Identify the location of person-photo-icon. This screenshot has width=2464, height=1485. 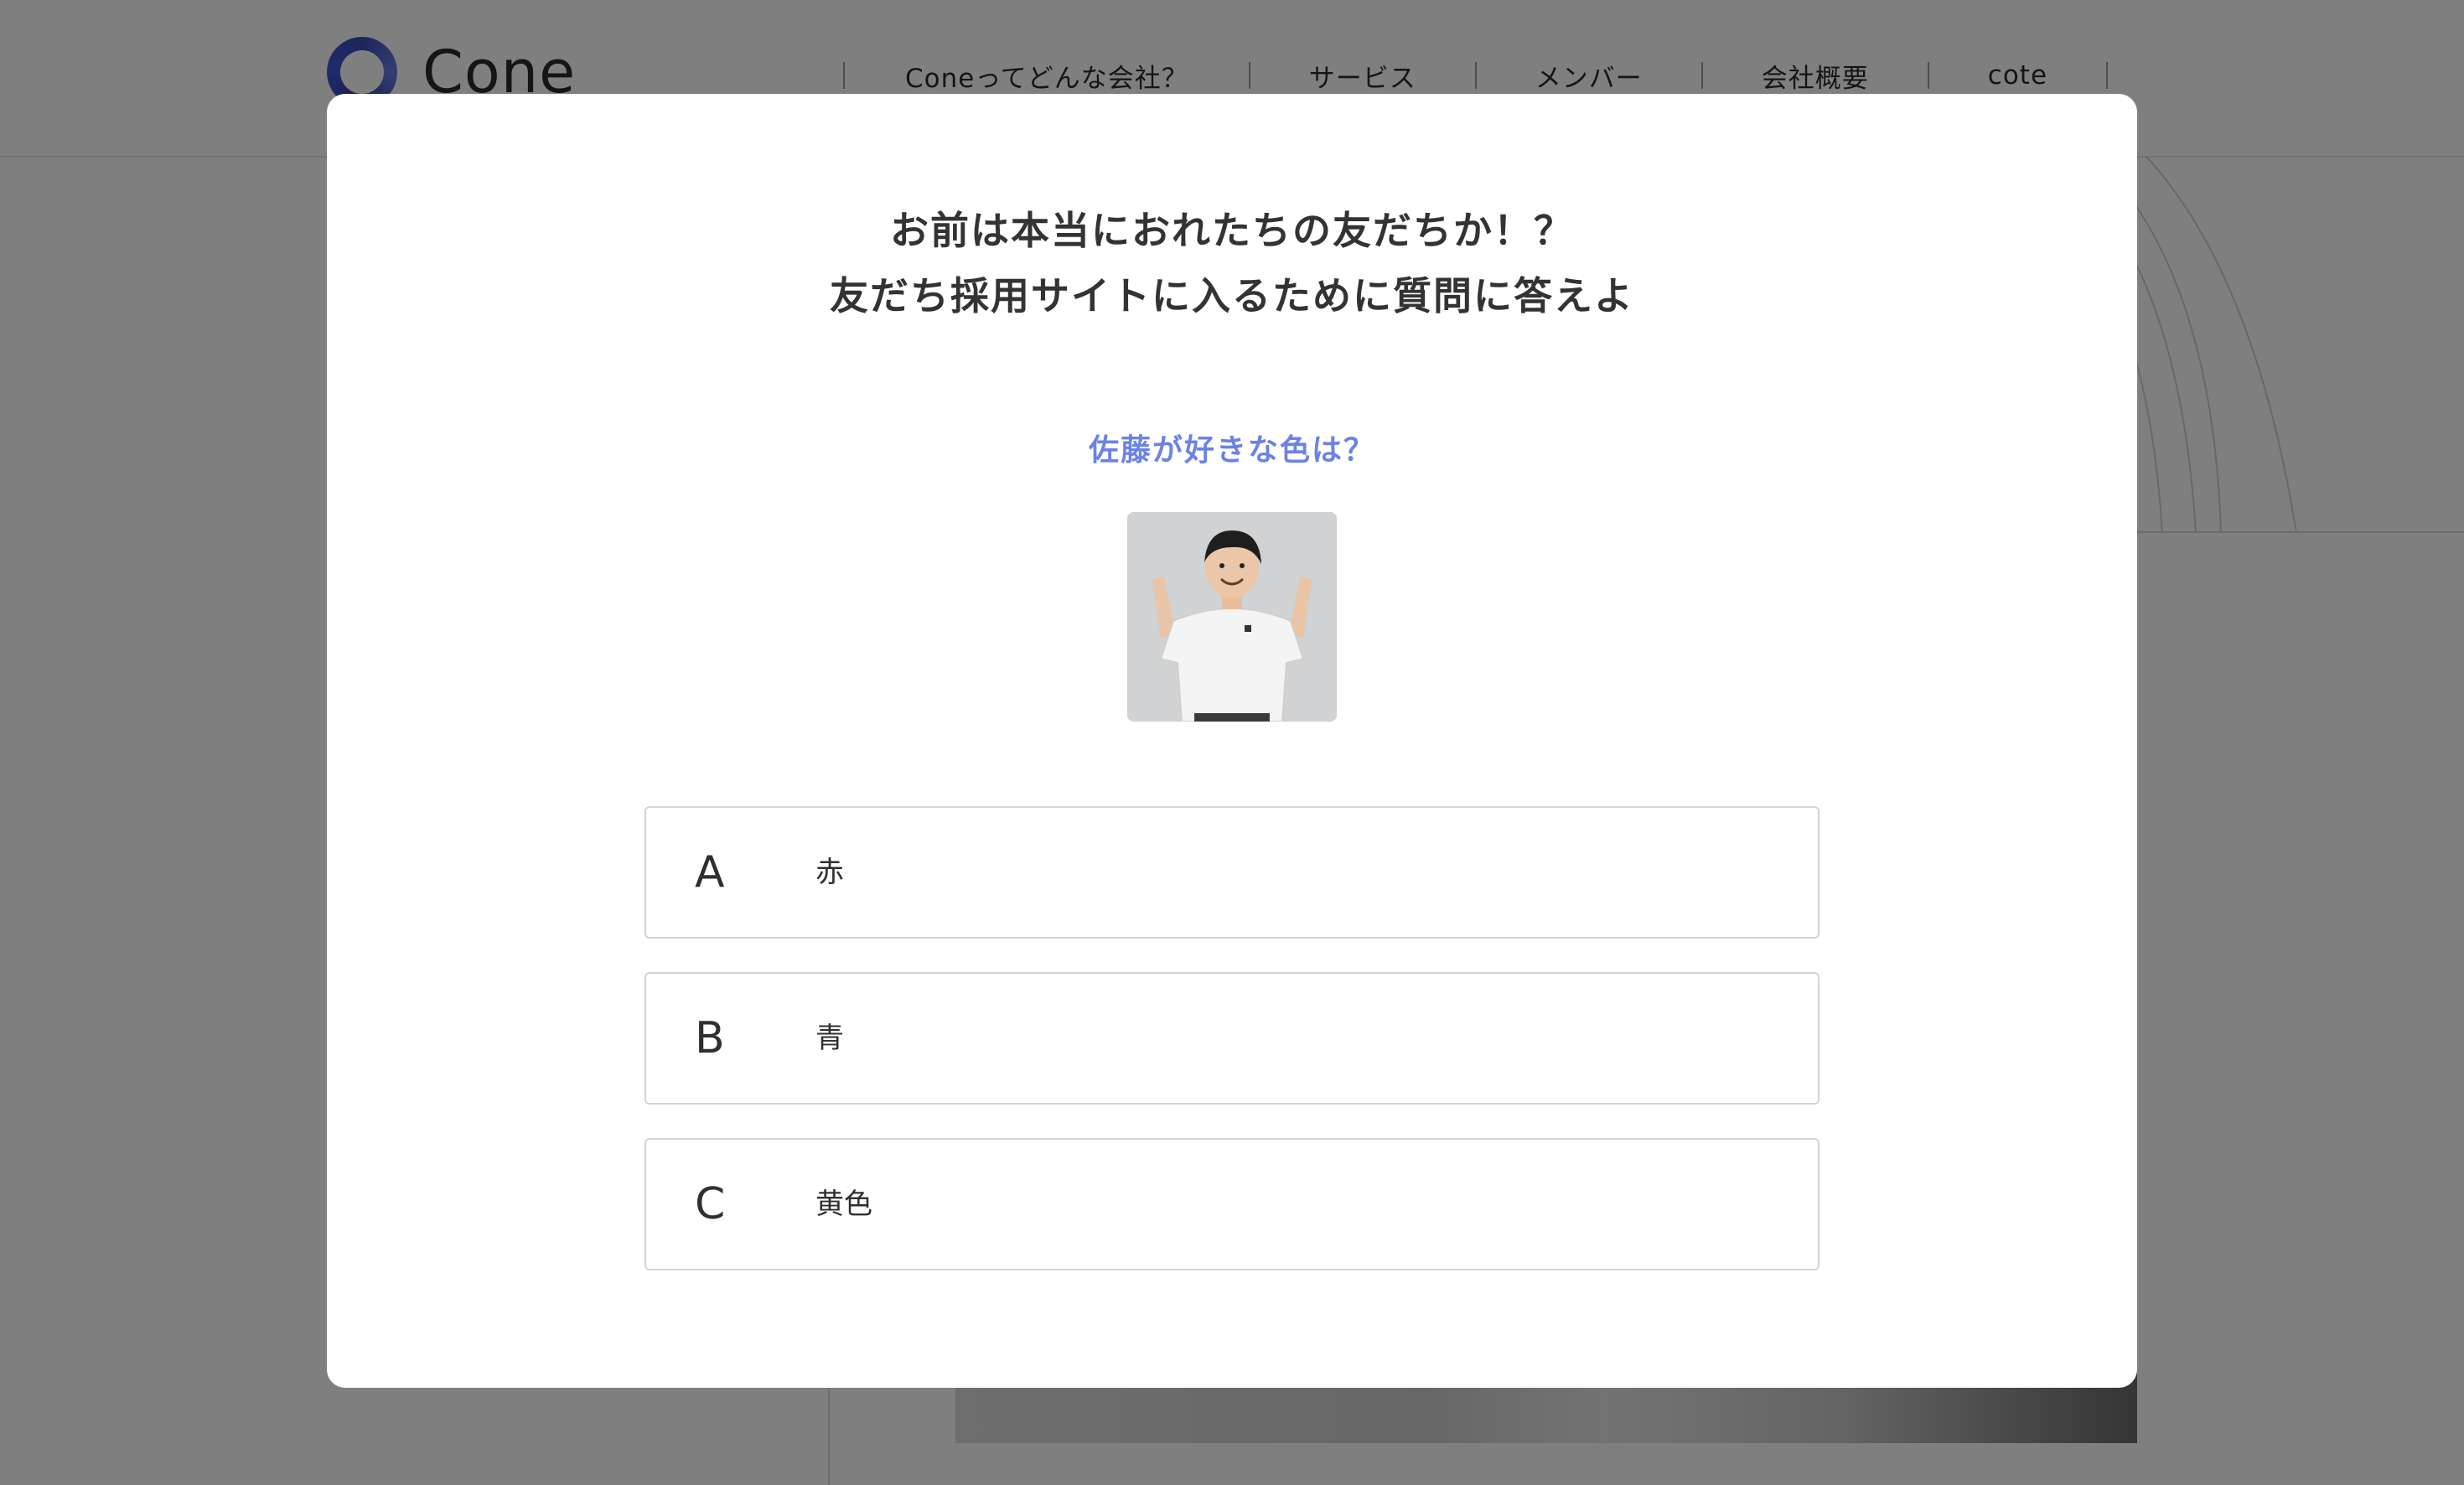
(1232, 617).